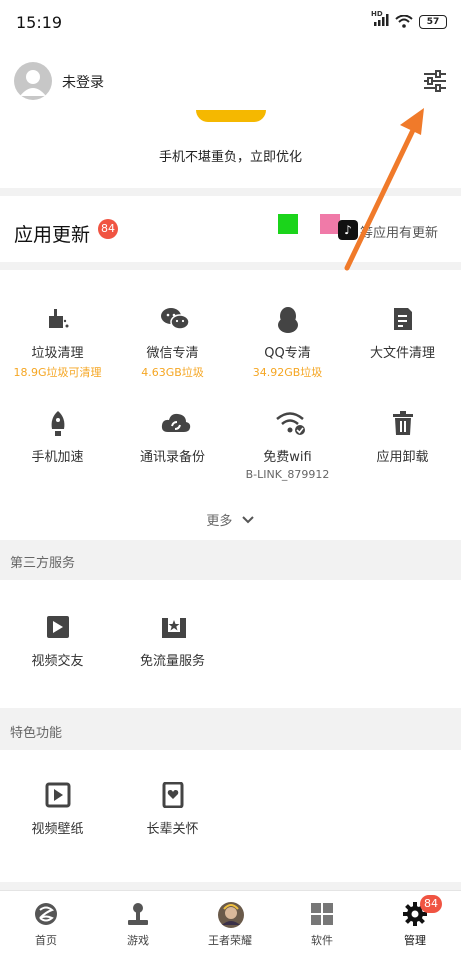  Describe the element at coordinates (415, 940) in the screenshot. I see `nav-label: 管理` at that location.